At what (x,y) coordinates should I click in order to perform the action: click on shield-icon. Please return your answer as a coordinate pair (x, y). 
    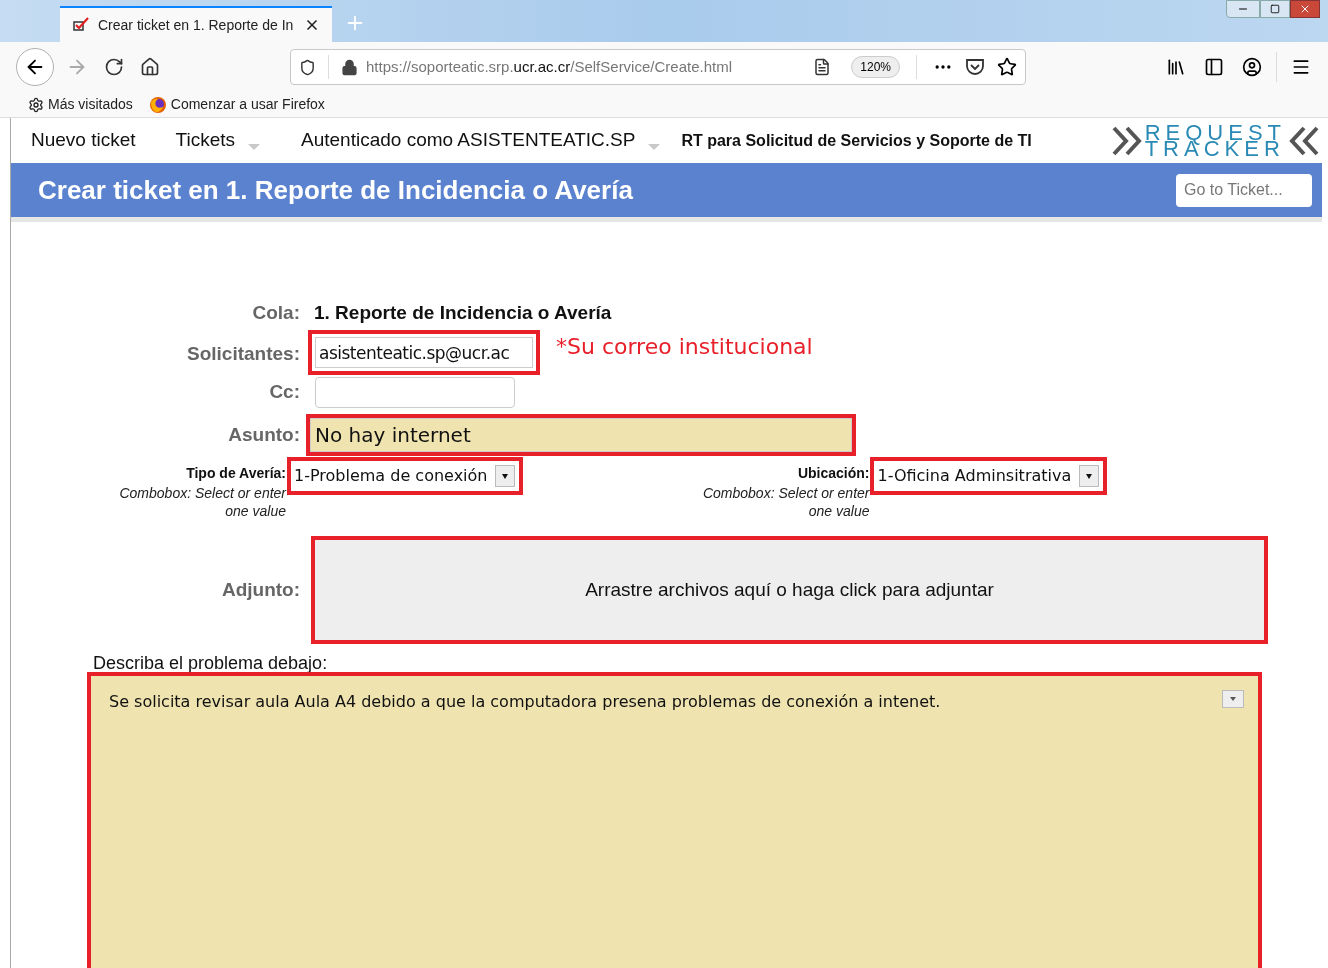
    Looking at the image, I should click on (307, 67).